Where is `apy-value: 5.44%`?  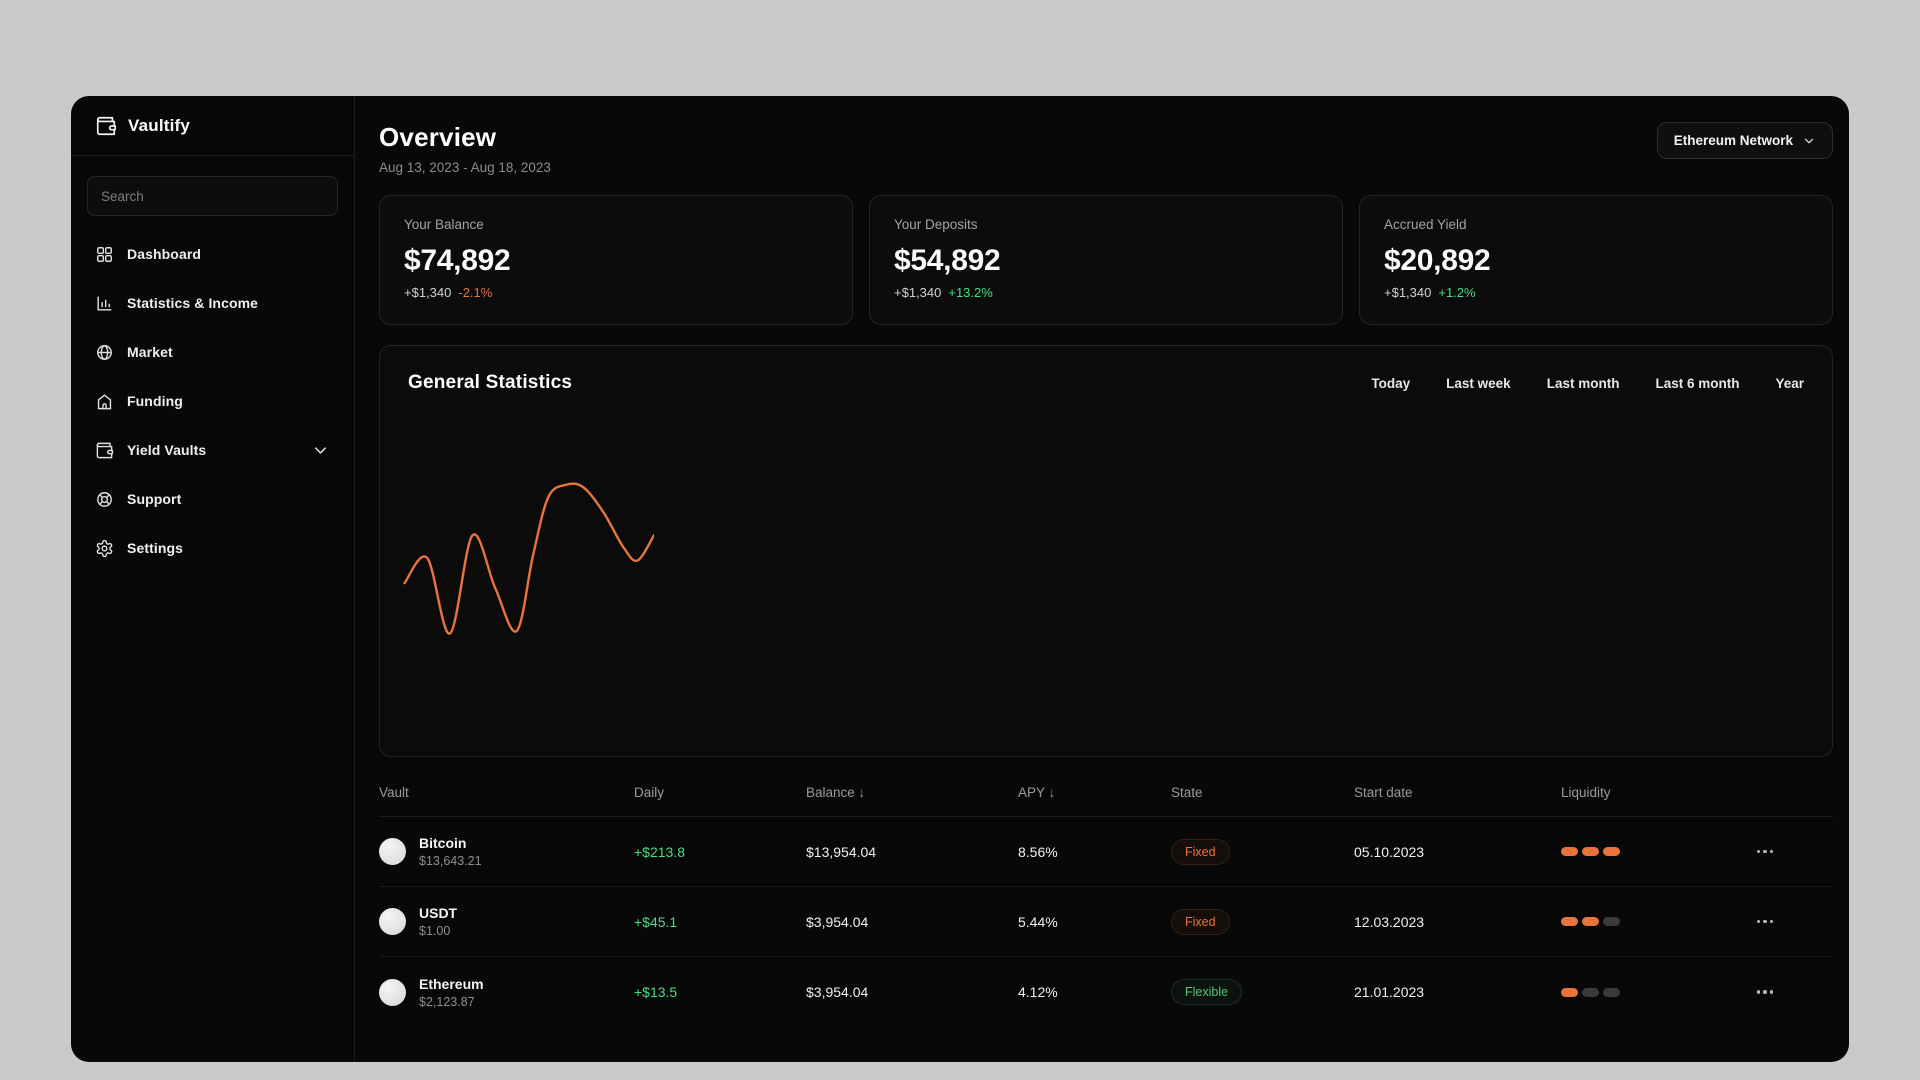
apy-value: 5.44% is located at coordinates (1038, 921).